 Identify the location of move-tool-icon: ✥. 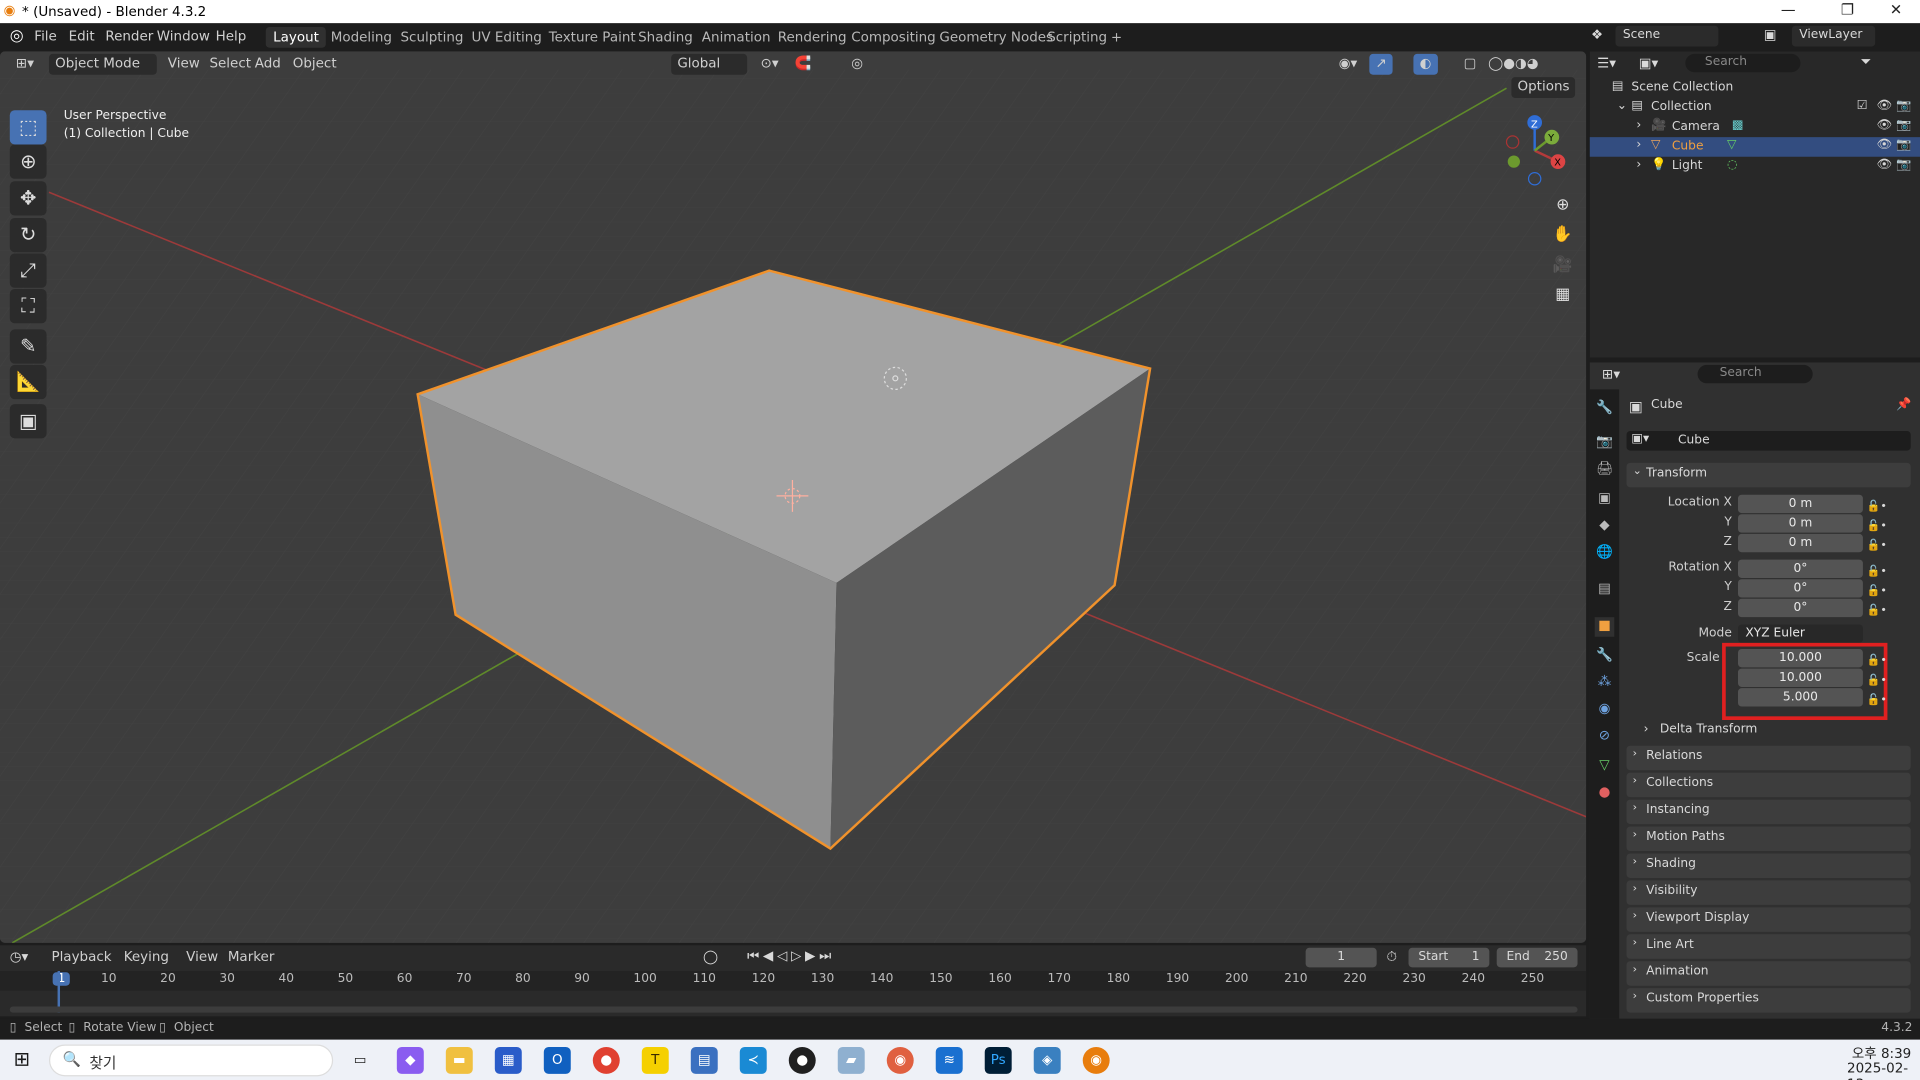
(28, 198).